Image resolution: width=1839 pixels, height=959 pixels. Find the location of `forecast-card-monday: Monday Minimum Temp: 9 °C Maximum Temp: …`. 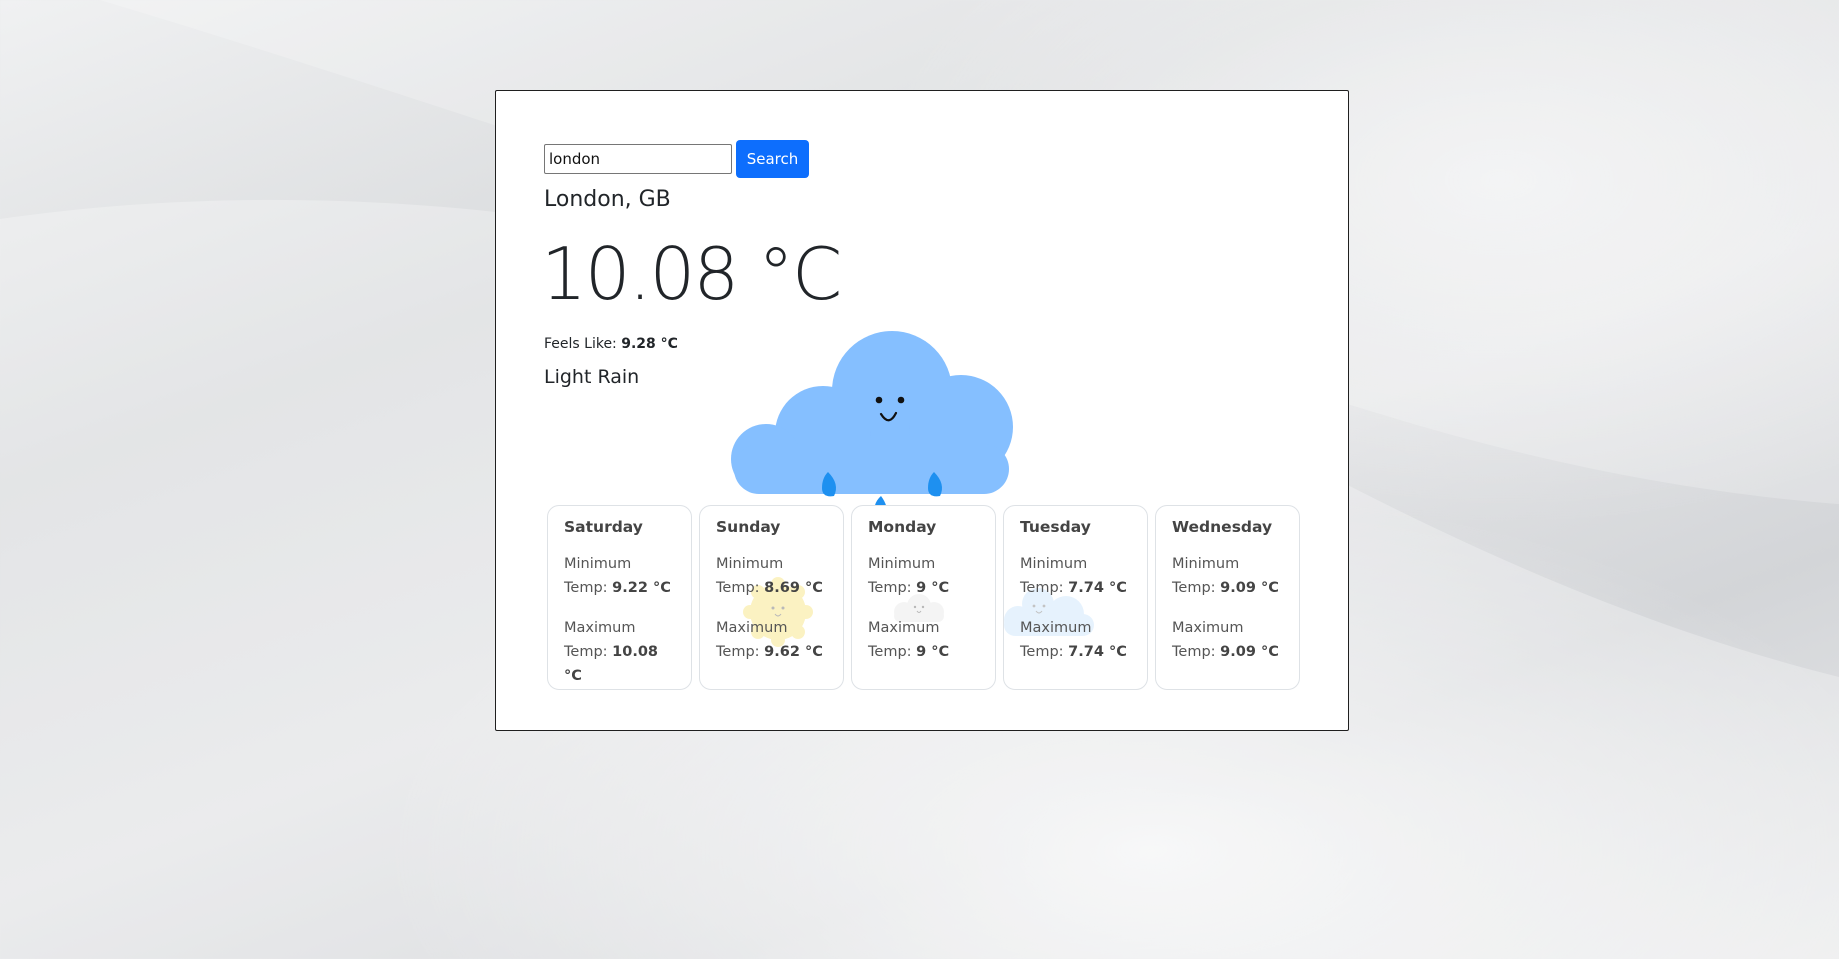

forecast-card-monday: Monday Minimum Temp: 9 °C Maximum Temp: … is located at coordinates (923, 597).